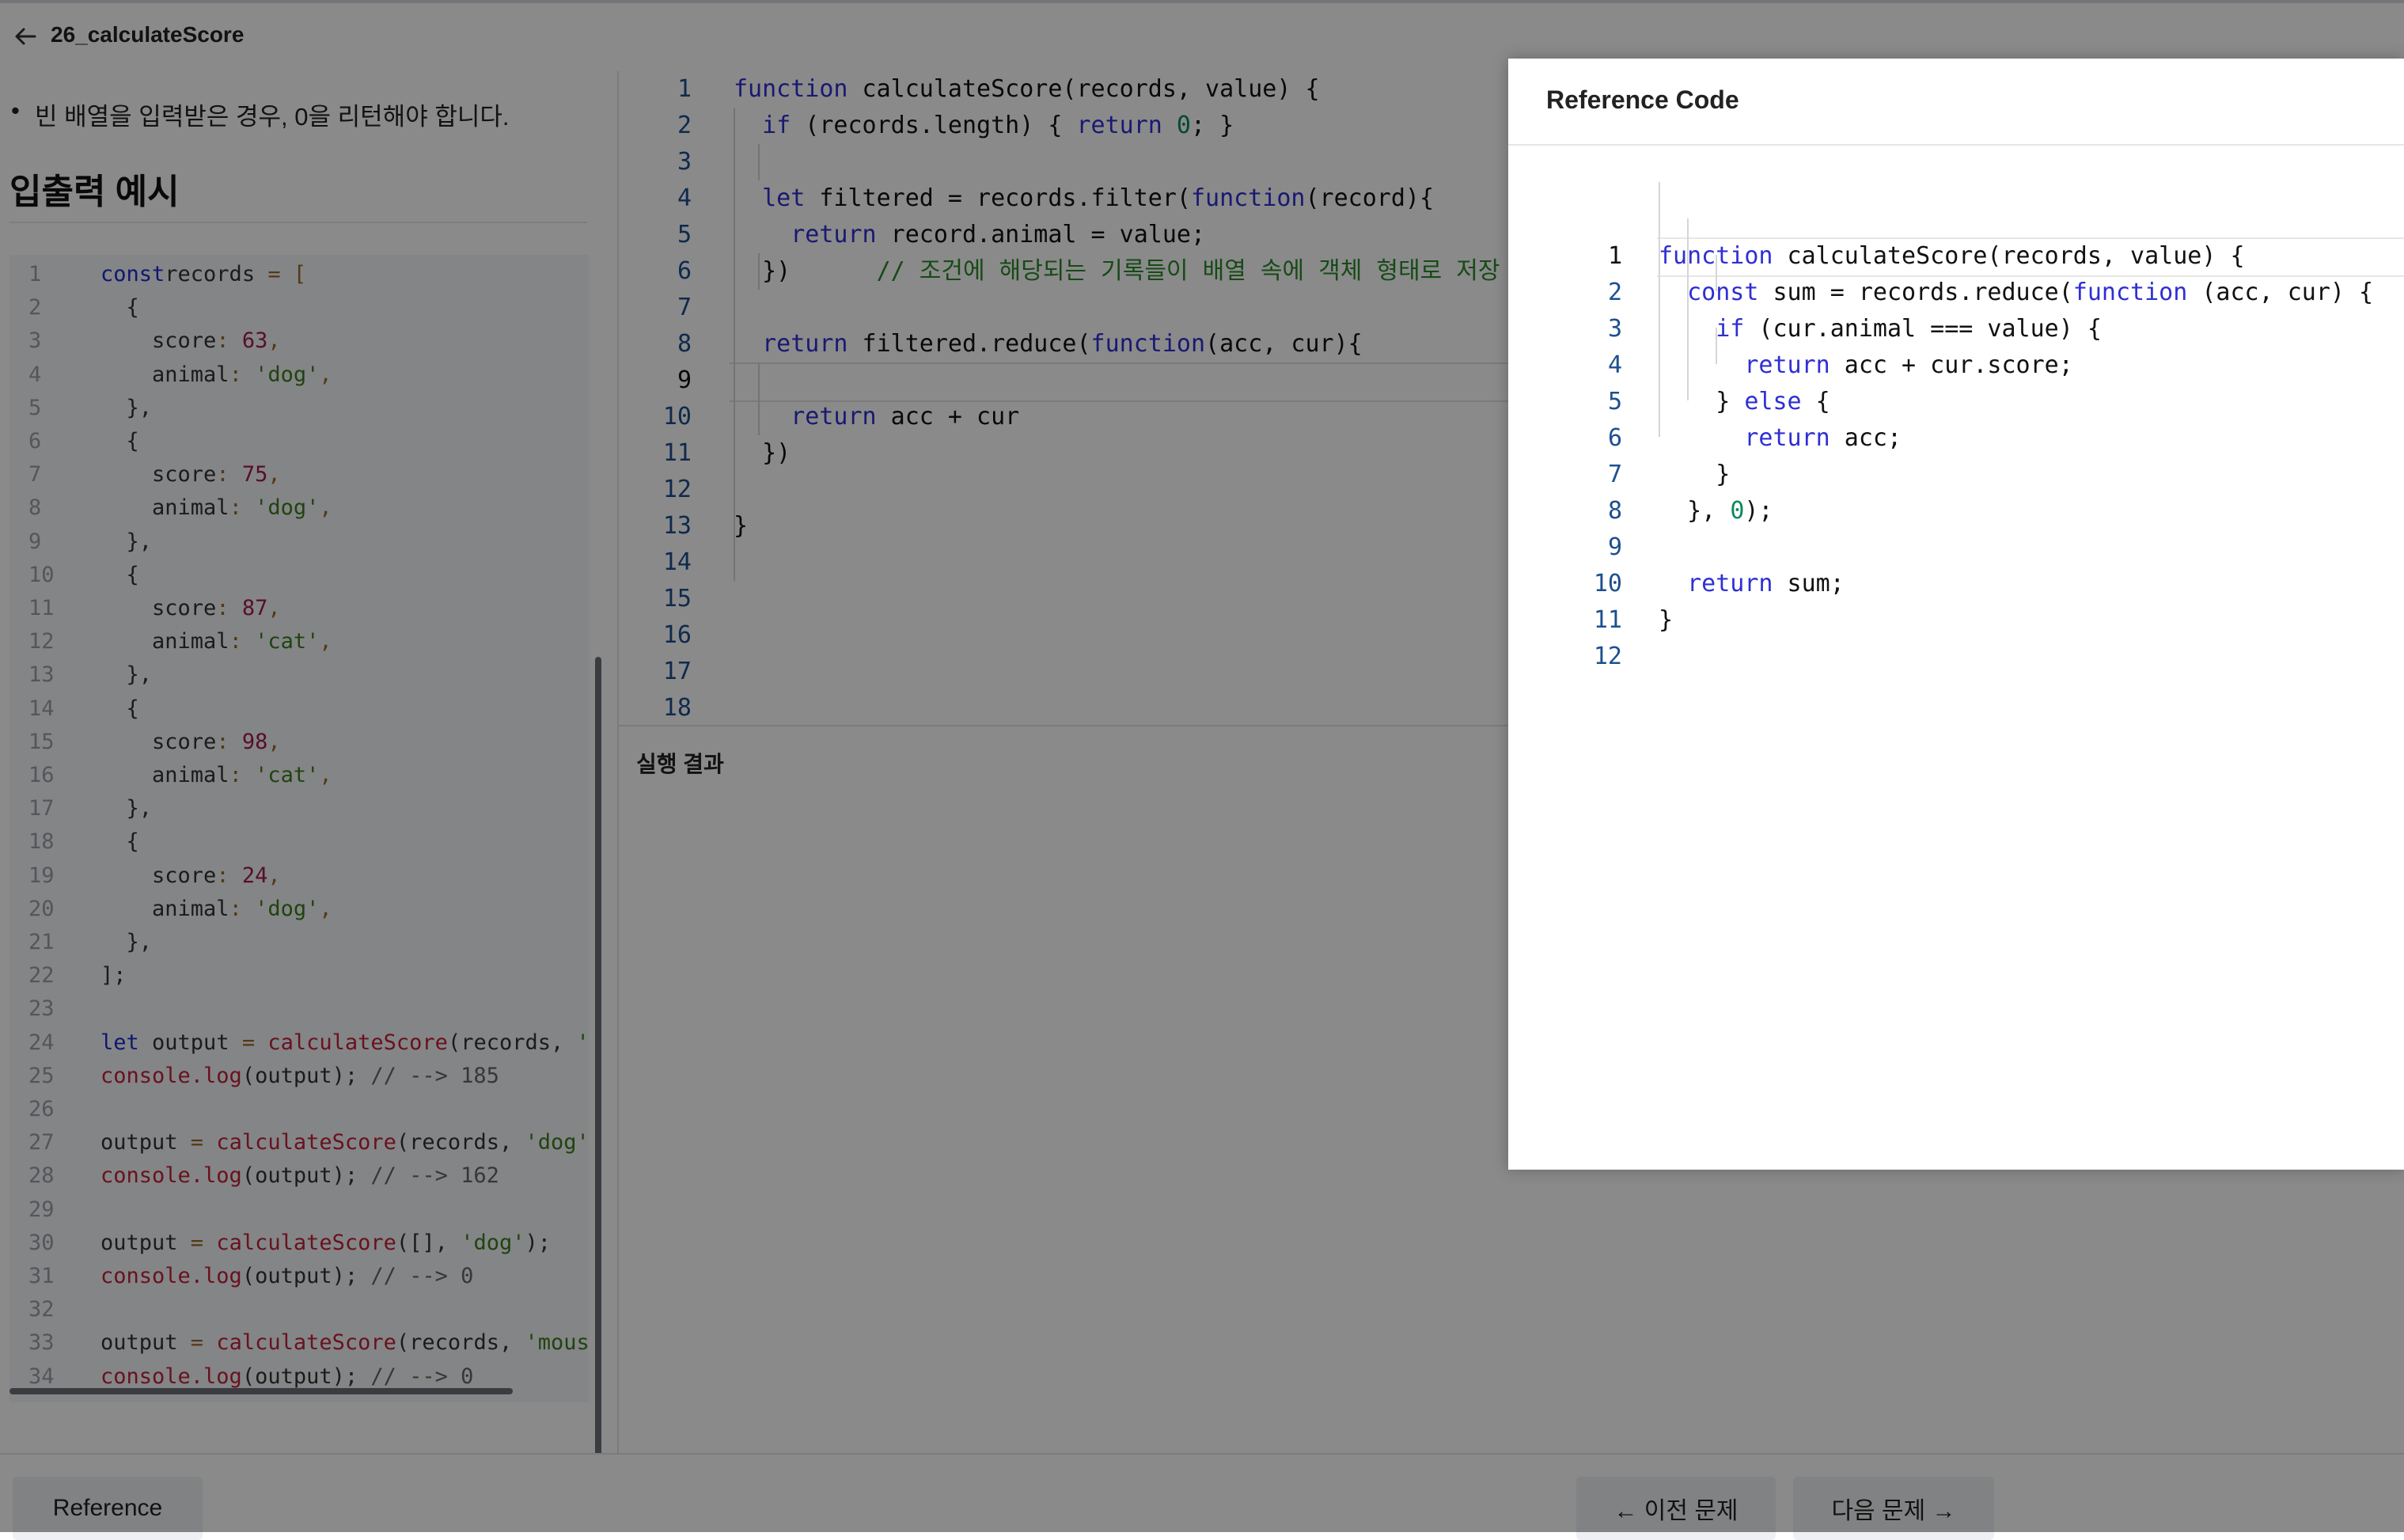  What do you see at coordinates (1614, 365) in the screenshot?
I see `line-number: 4` at bounding box center [1614, 365].